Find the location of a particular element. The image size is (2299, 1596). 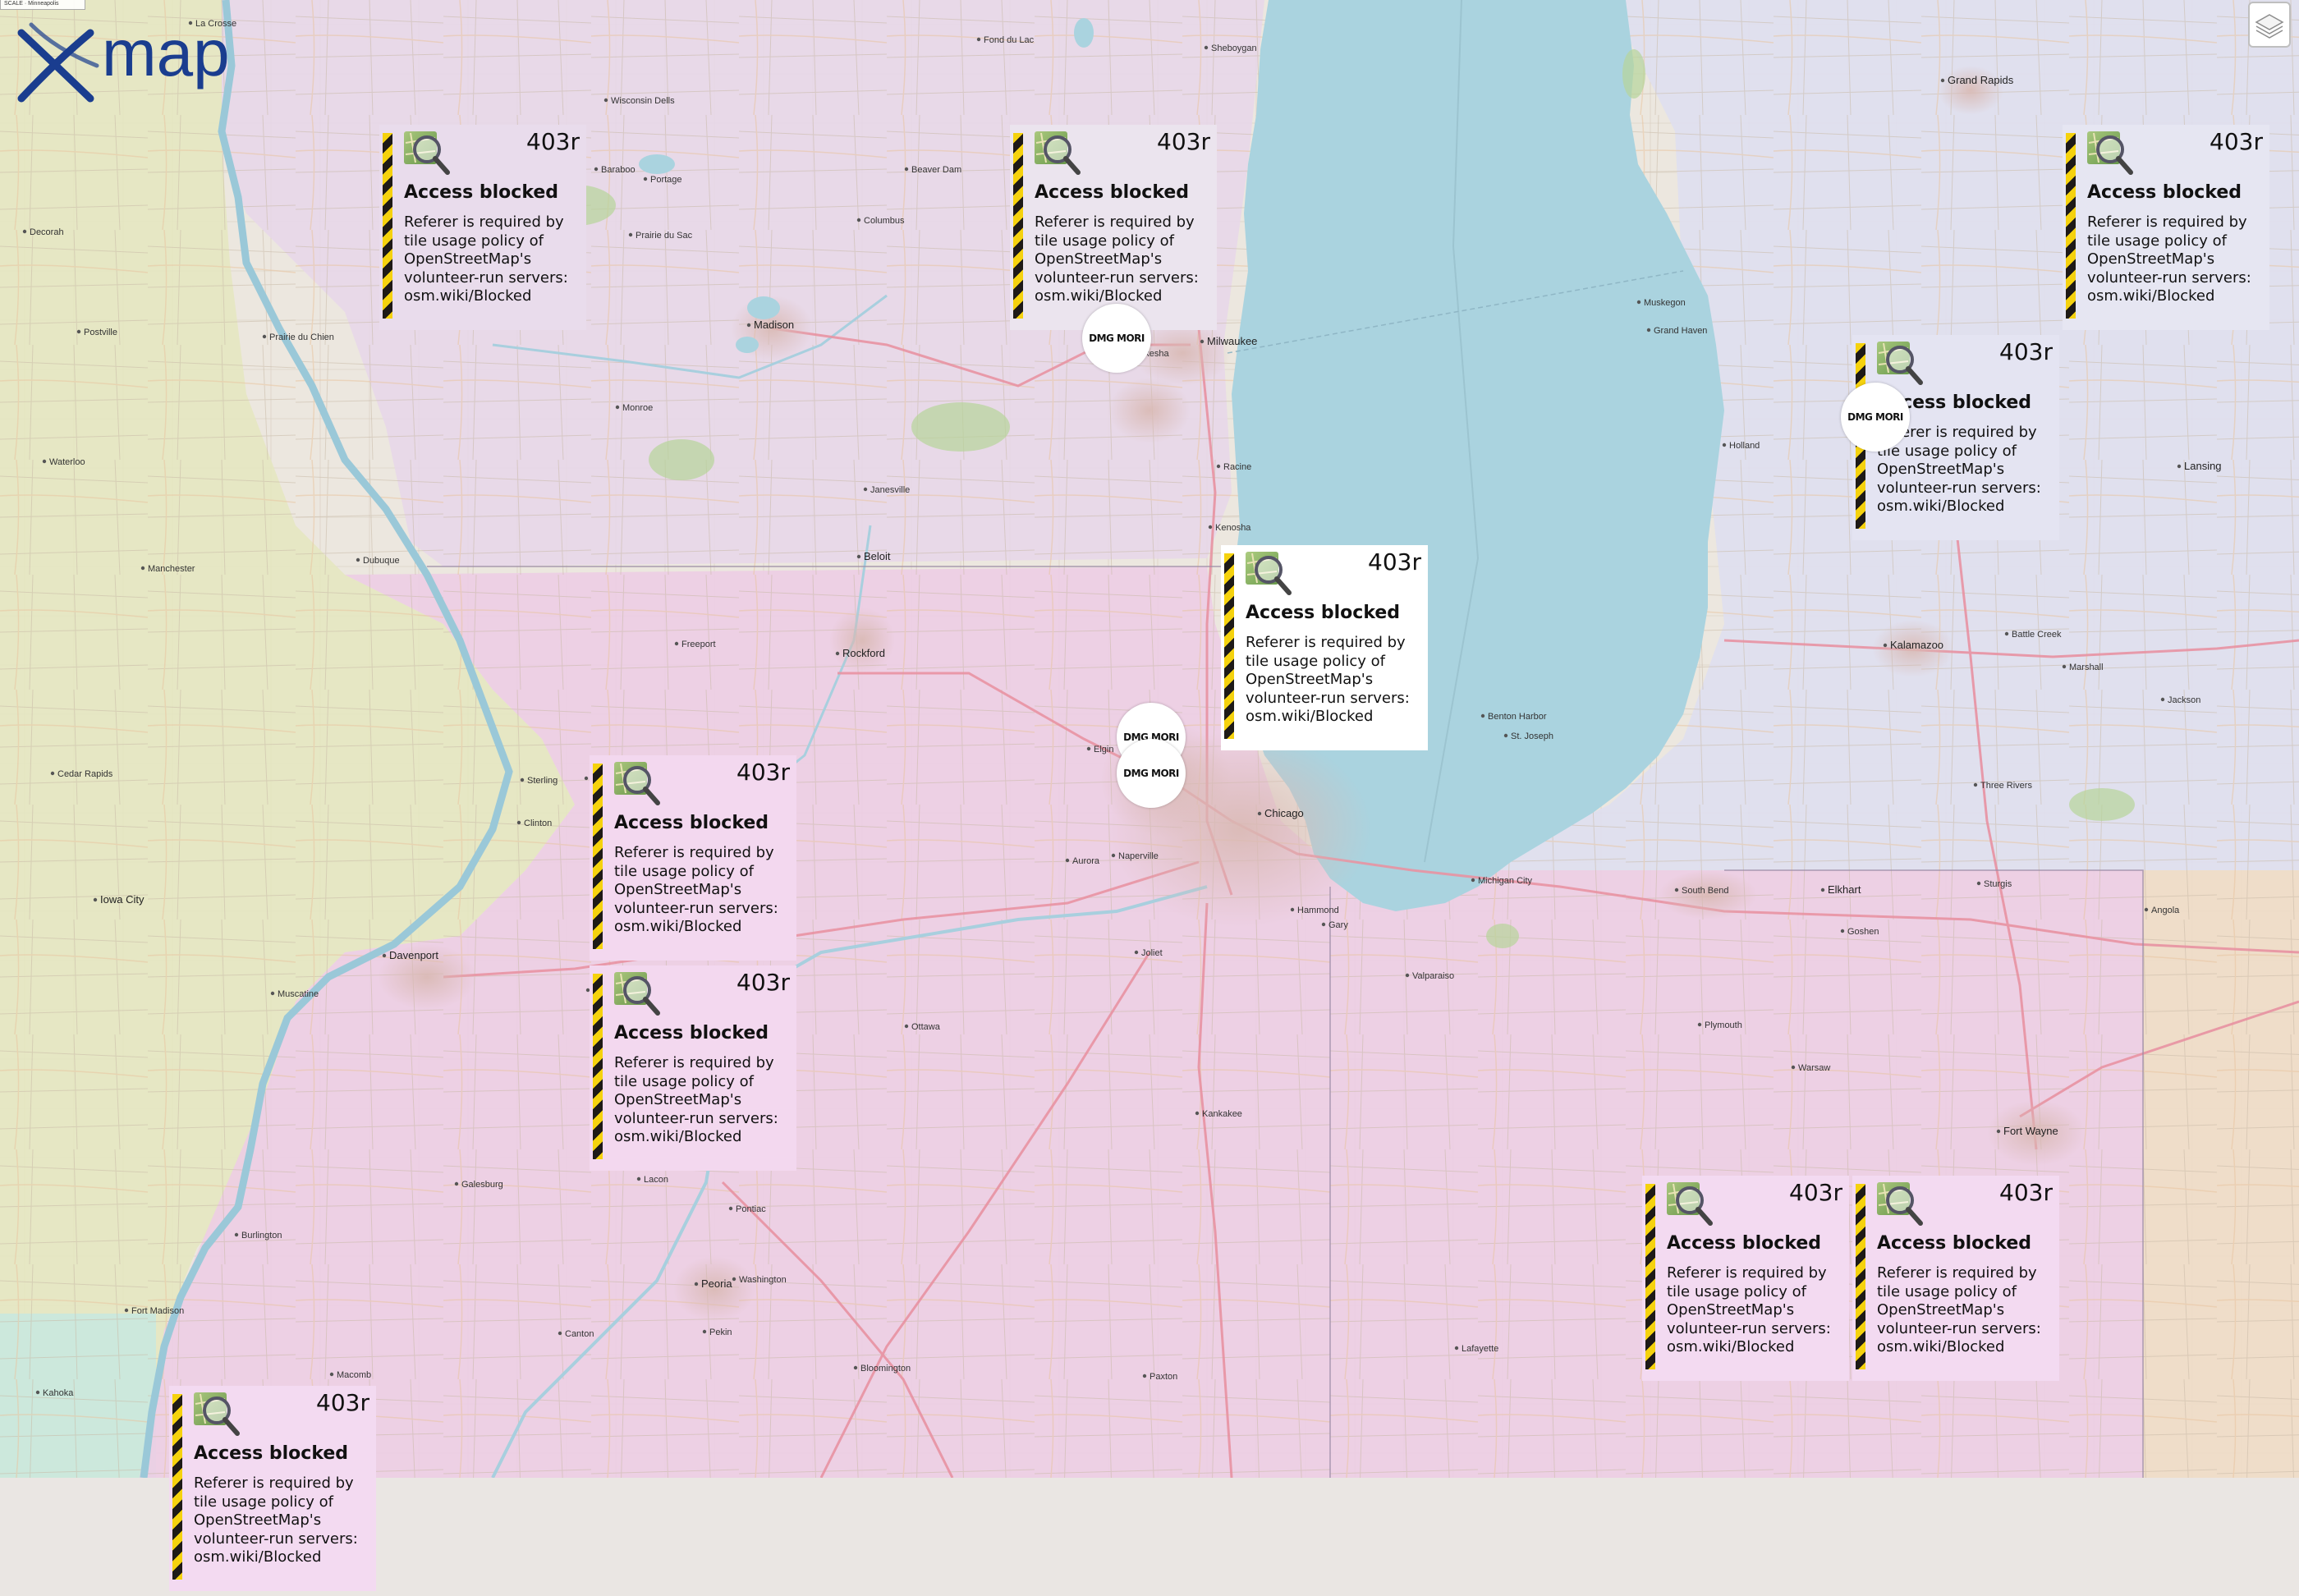

city-label: Racine is located at coordinates (1237, 467).